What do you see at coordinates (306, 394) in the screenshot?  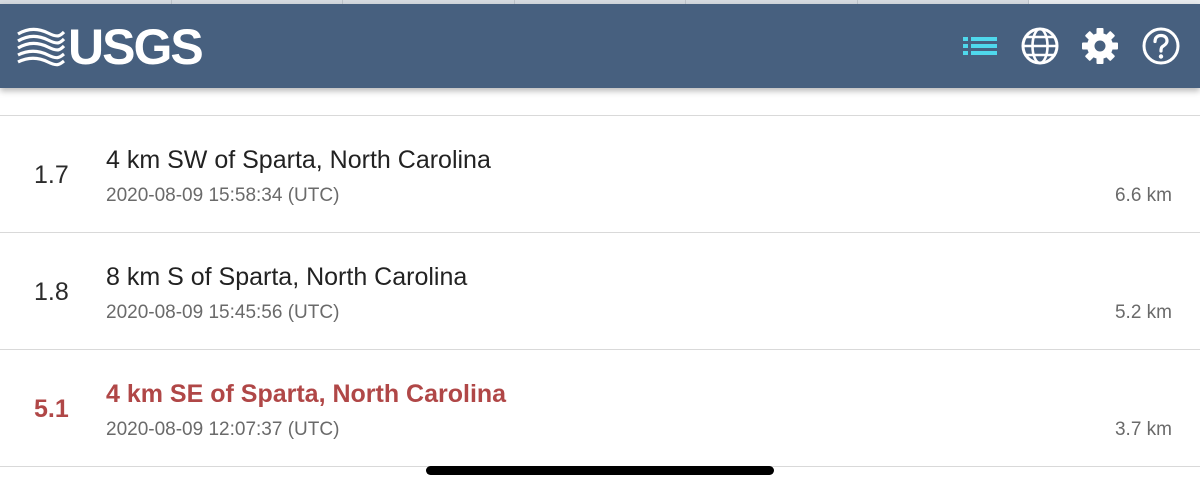 I see `location: 4 km SE of Sparta, North Carolina` at bounding box center [306, 394].